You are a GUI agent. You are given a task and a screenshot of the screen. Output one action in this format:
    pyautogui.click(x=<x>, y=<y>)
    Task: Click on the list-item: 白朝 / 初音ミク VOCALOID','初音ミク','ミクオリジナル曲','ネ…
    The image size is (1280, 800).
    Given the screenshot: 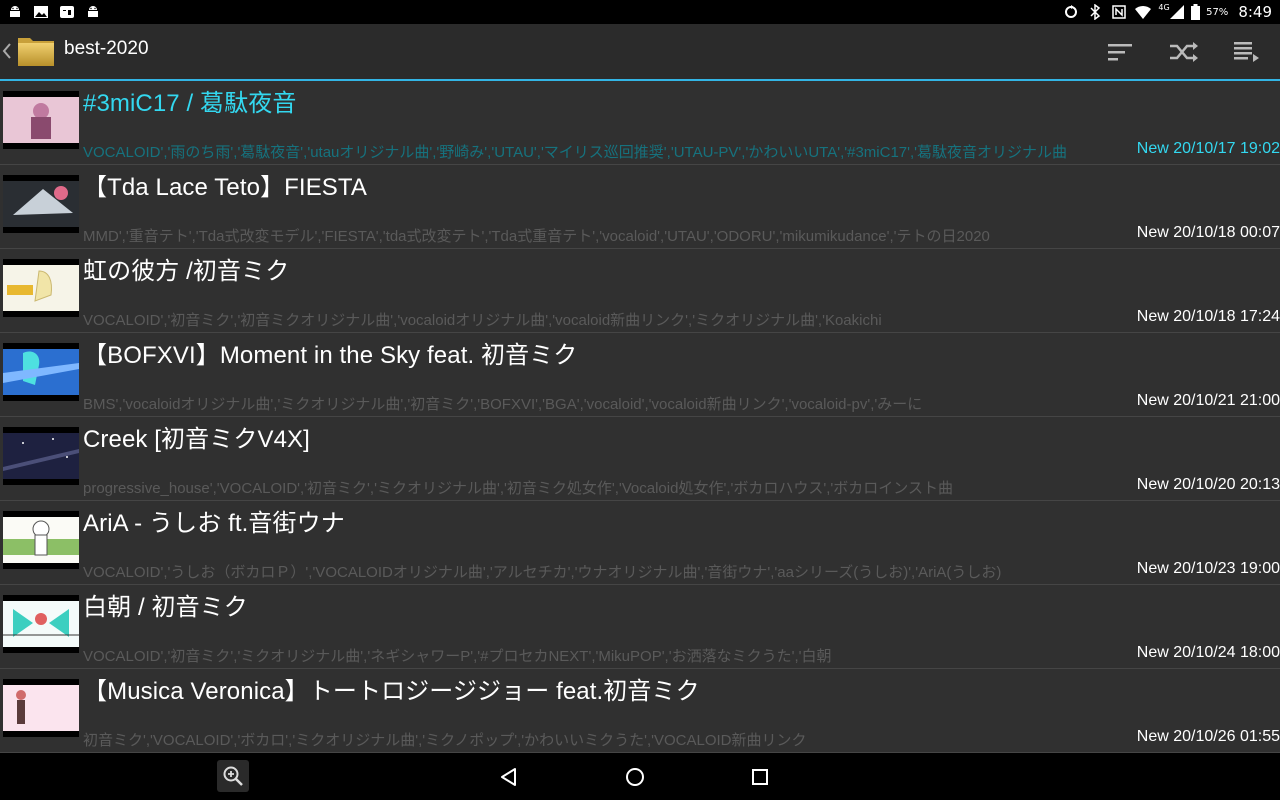 What is the action you would take?
    pyautogui.click(x=640, y=627)
    